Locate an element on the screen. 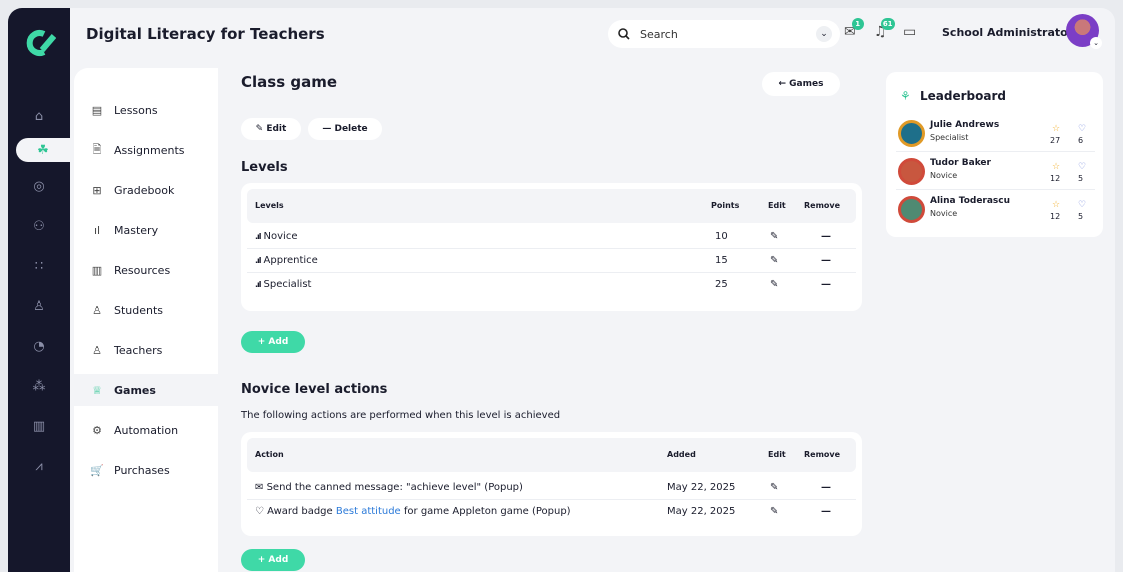 This screenshot has width=1123, height=572. add-level-button: + Add is located at coordinates (273, 342).